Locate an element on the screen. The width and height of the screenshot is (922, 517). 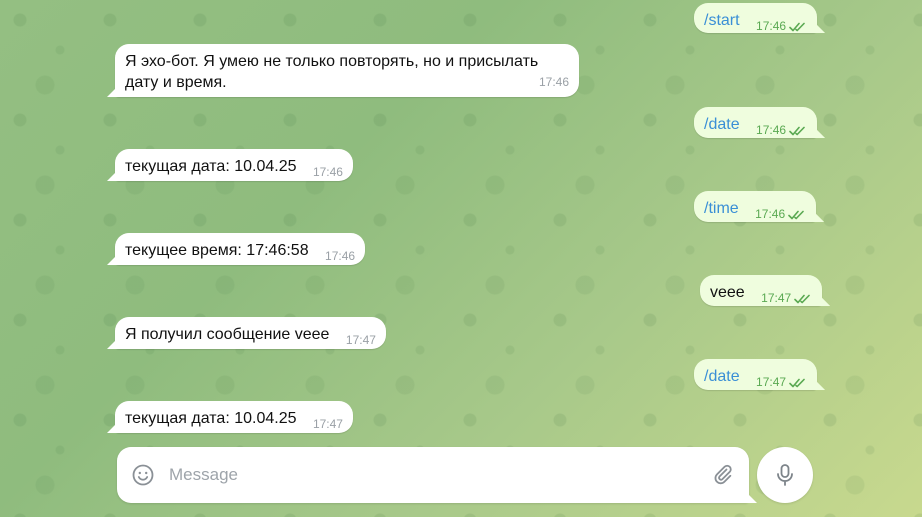
command-link: /start is located at coordinates (722, 20).